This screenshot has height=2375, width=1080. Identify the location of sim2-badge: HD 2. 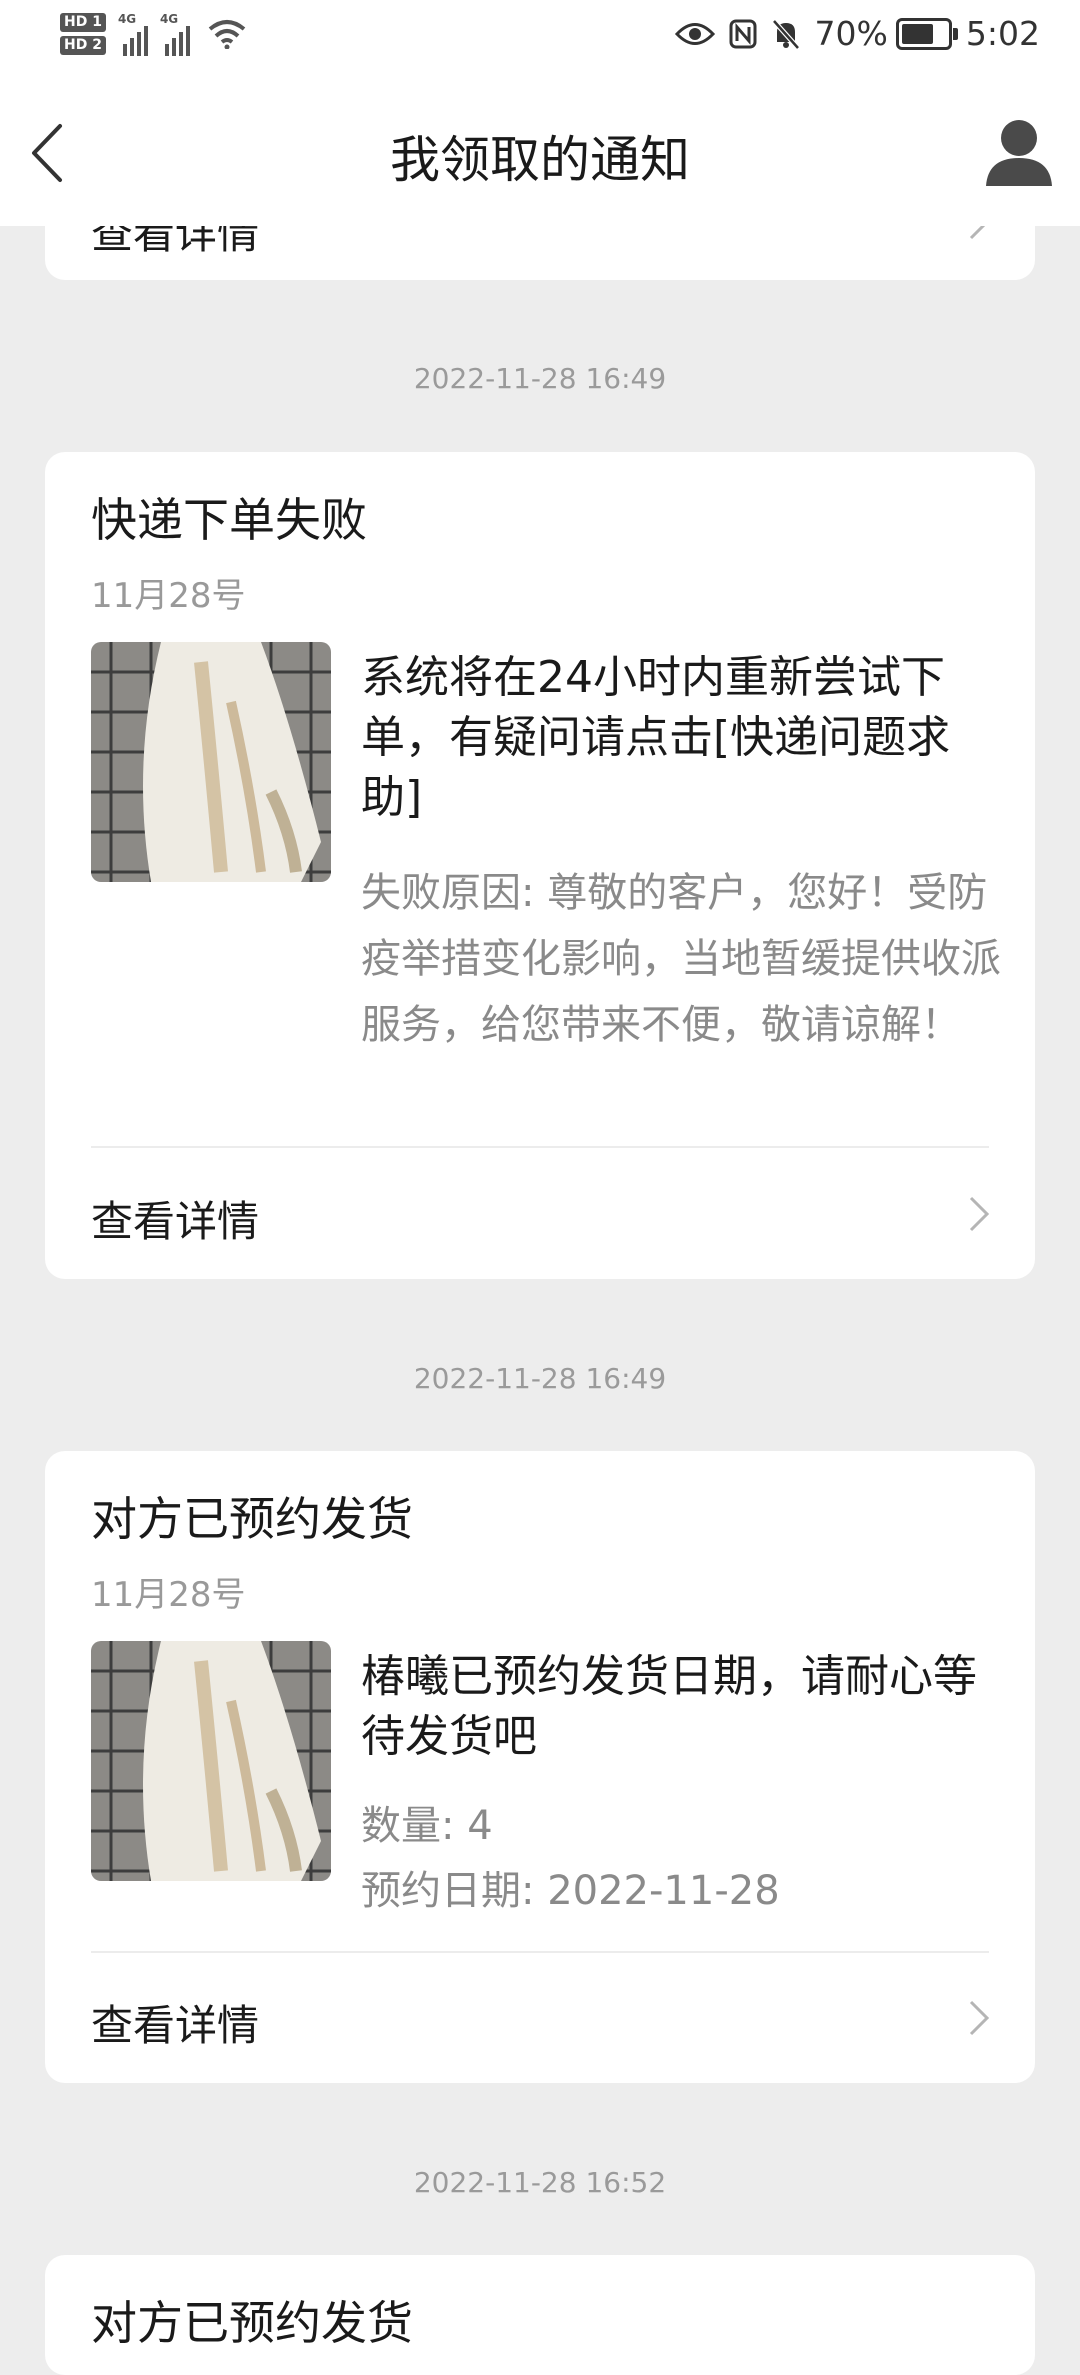
(83, 45).